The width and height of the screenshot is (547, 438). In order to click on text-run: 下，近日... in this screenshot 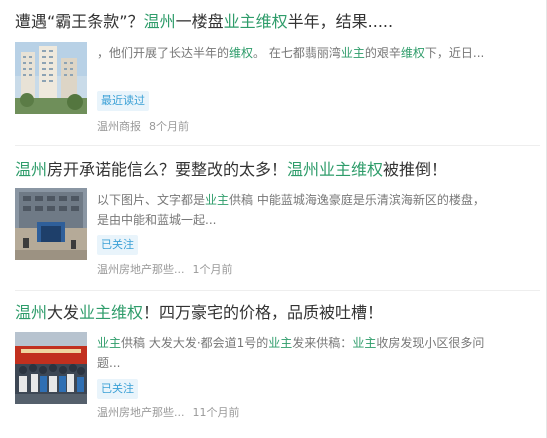, I will do `click(454, 53)`.